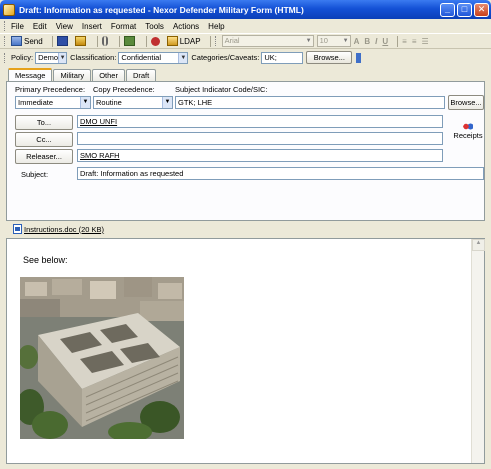 The image size is (491, 469). What do you see at coordinates (35, 174) in the screenshot?
I see `subject-label: Subject:` at bounding box center [35, 174].